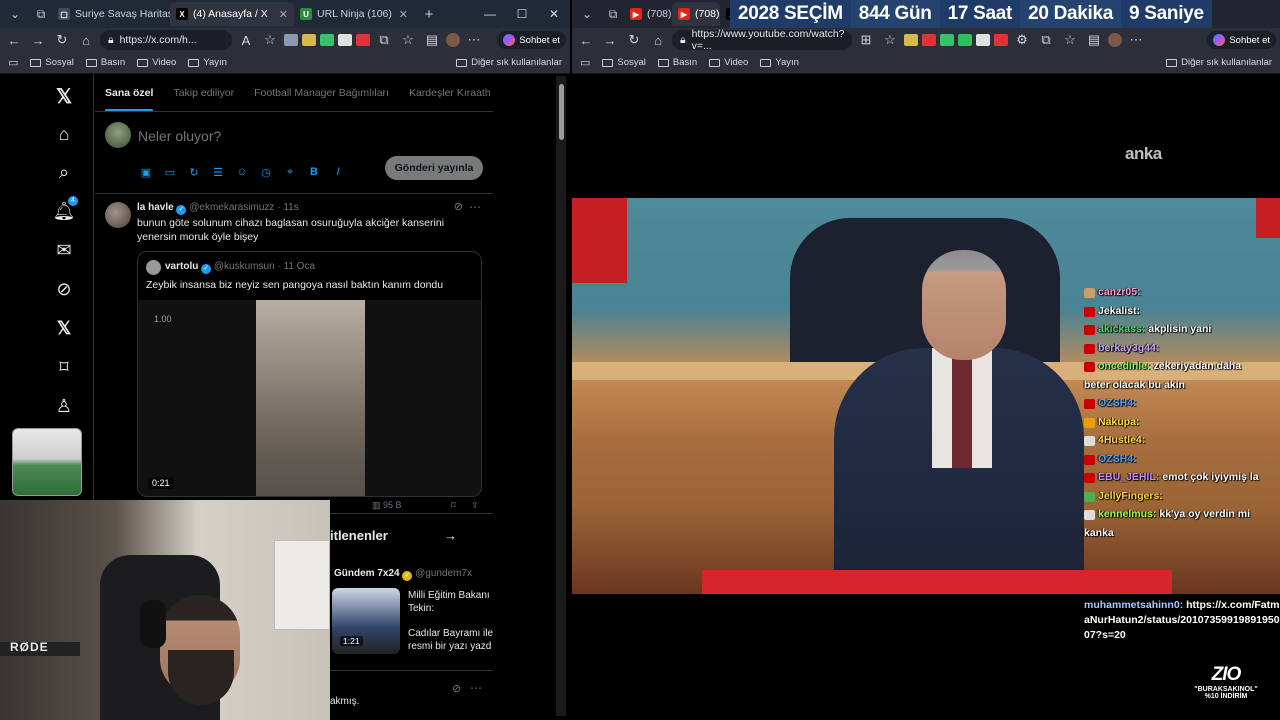 Image resolution: width=1280 pixels, height=720 pixels. What do you see at coordinates (246, 40) in the screenshot?
I see `read-aloud-icon: A` at bounding box center [246, 40].